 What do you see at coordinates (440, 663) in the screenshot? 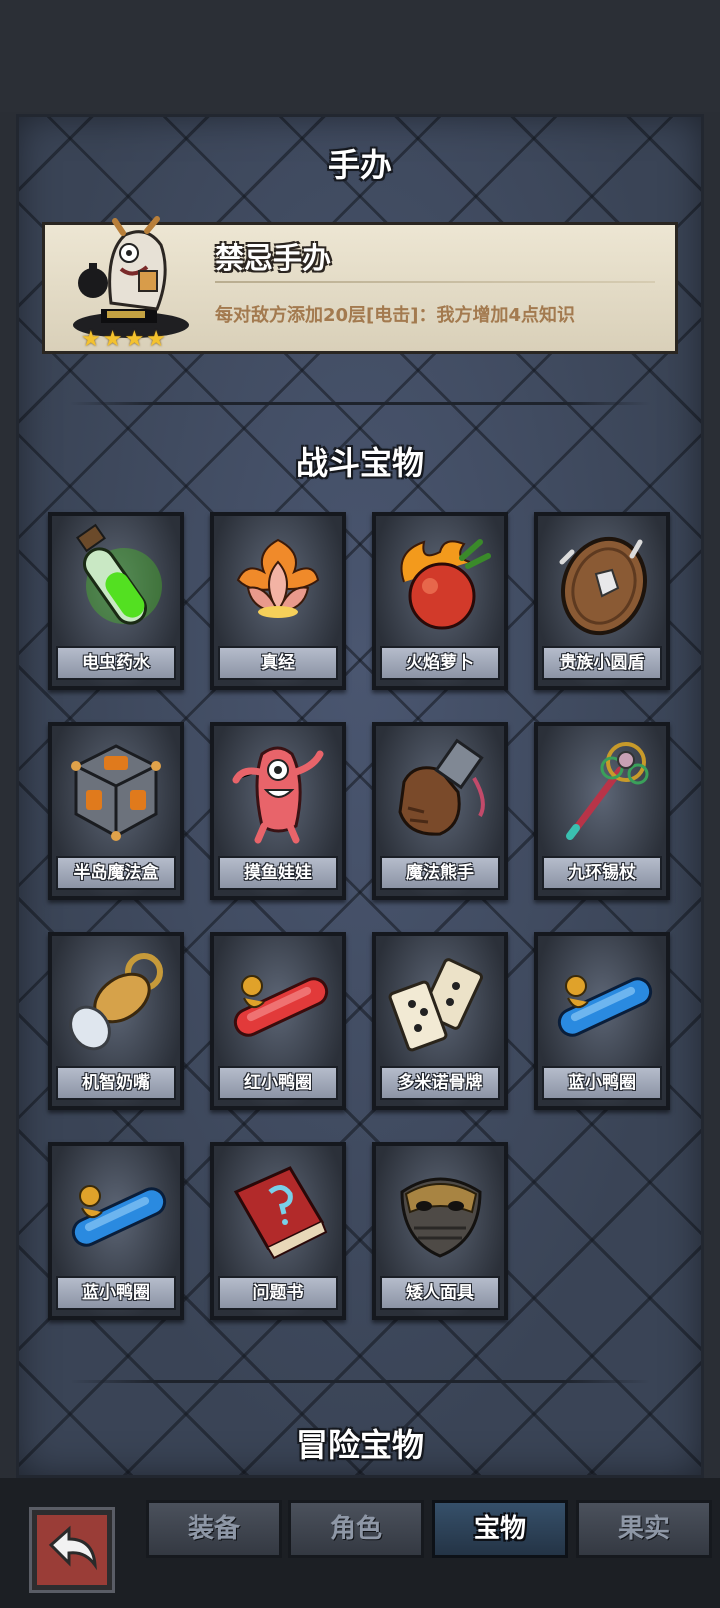
I see `item-label: 火焰萝卜` at bounding box center [440, 663].